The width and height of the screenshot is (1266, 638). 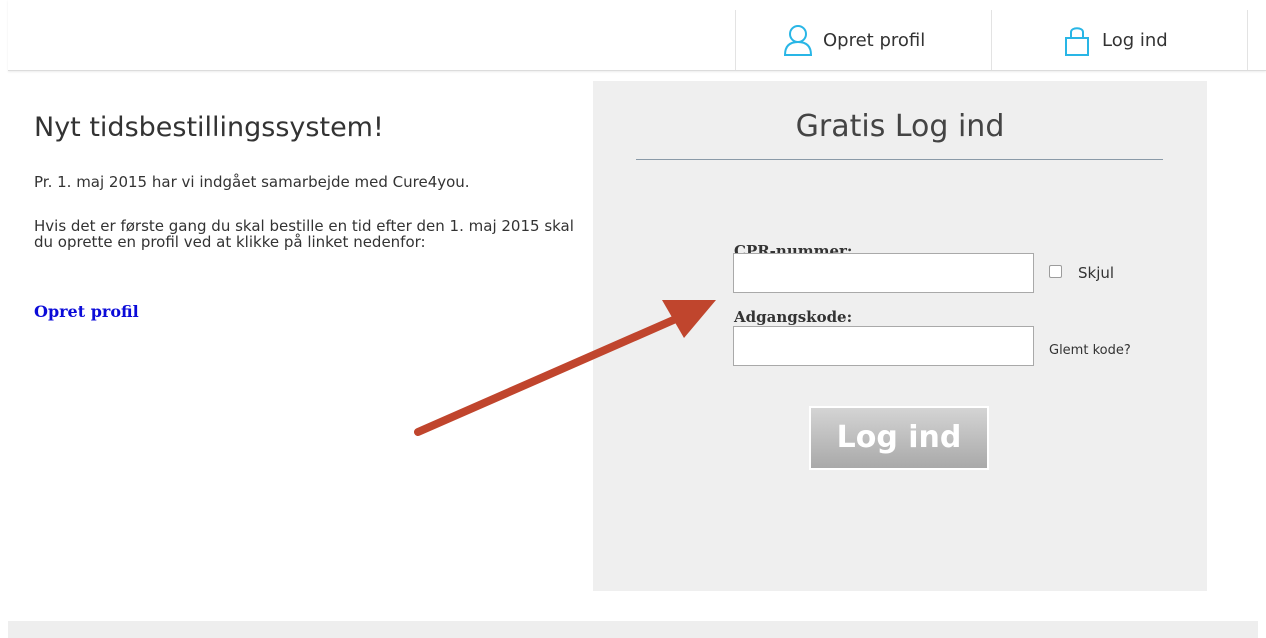 What do you see at coordinates (1247, 40) in the screenshot?
I see `nav-divider` at bounding box center [1247, 40].